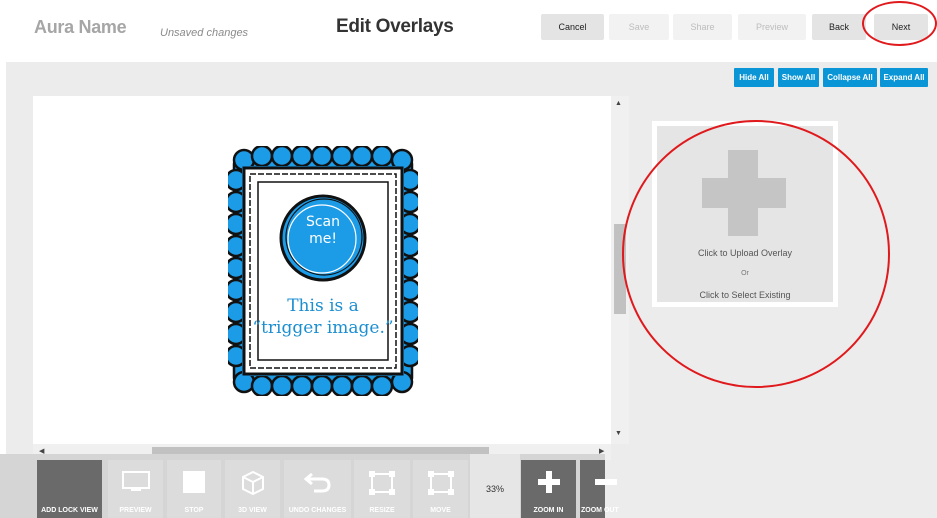  What do you see at coordinates (572, 27) in the screenshot?
I see `cancel-button: Cancel` at bounding box center [572, 27].